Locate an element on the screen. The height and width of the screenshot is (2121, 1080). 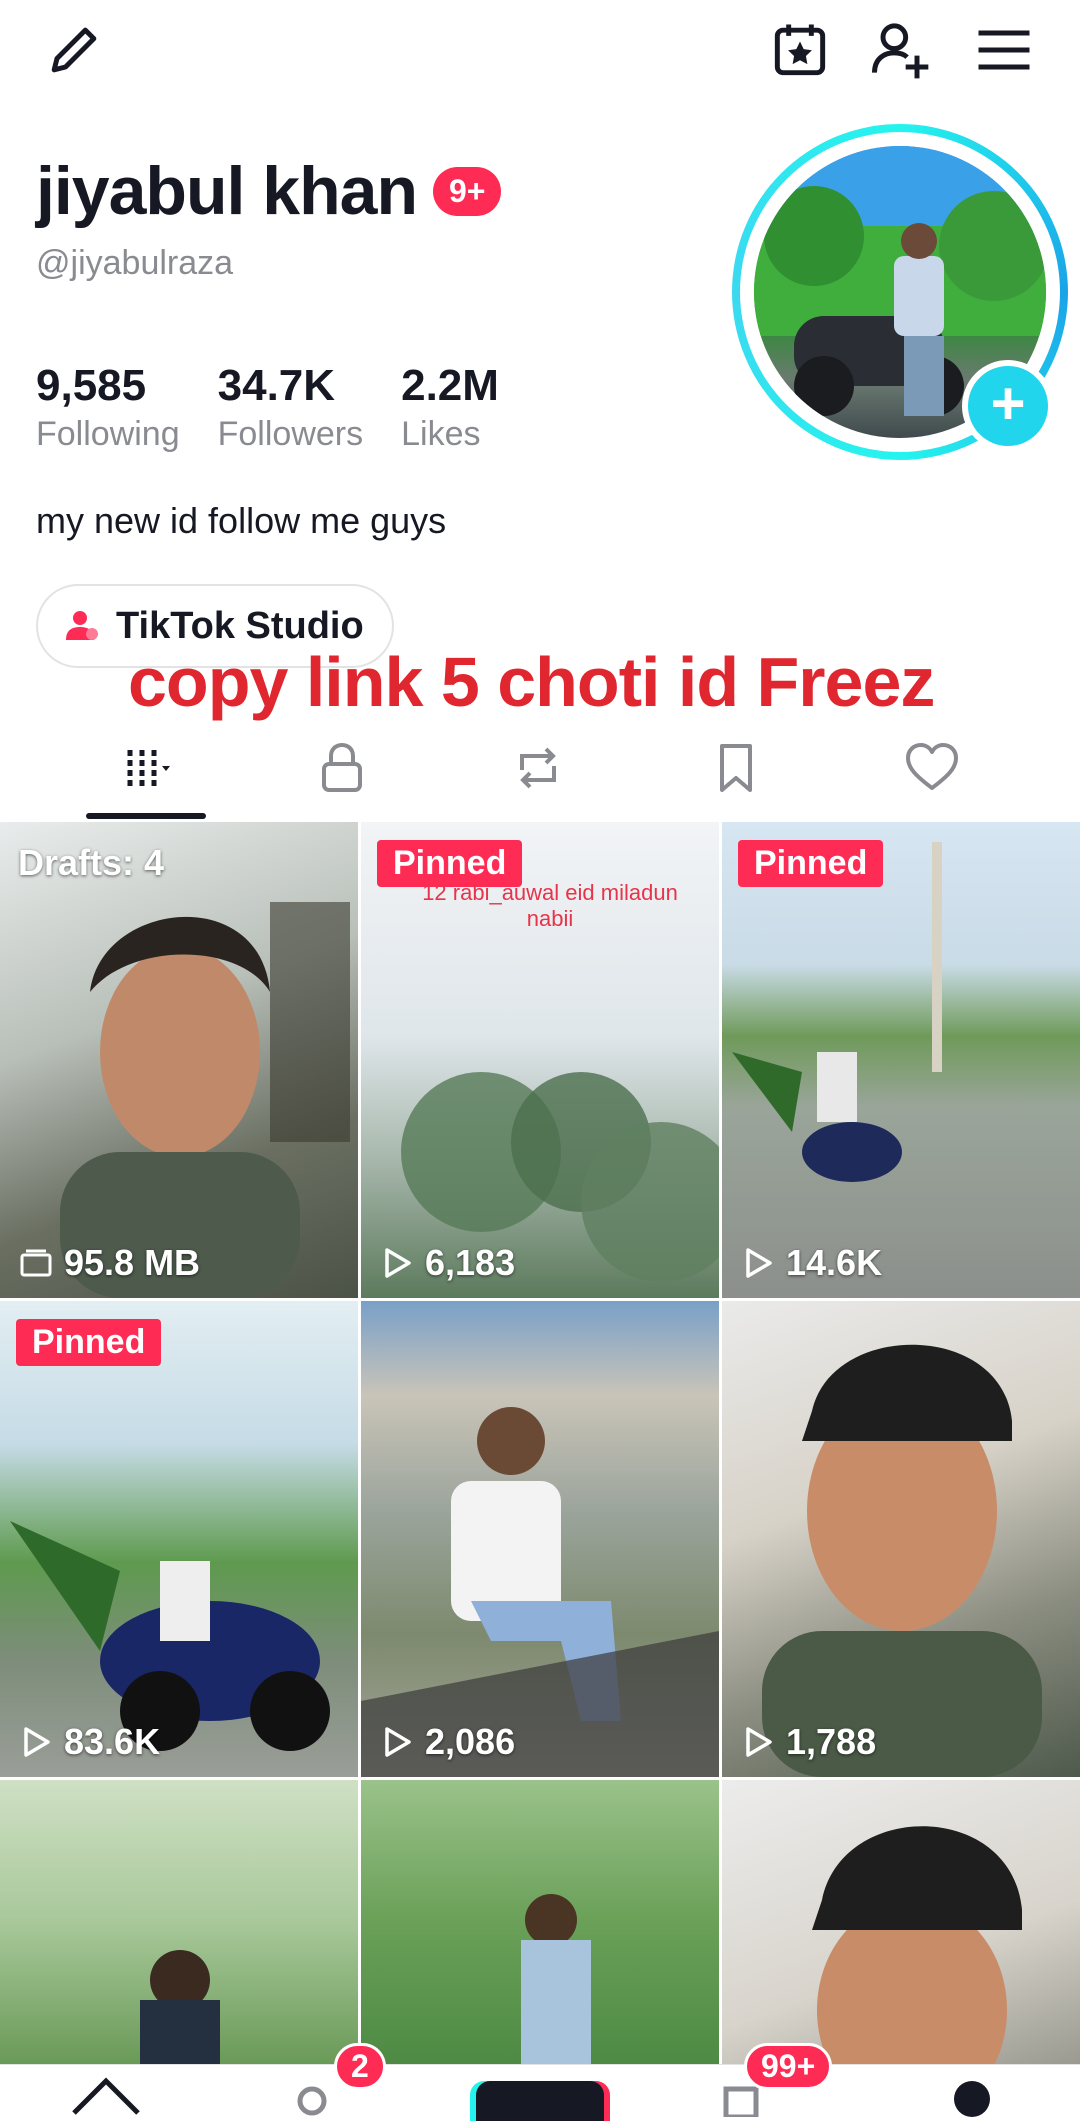
tab-liked is located at coordinates (932, 768).